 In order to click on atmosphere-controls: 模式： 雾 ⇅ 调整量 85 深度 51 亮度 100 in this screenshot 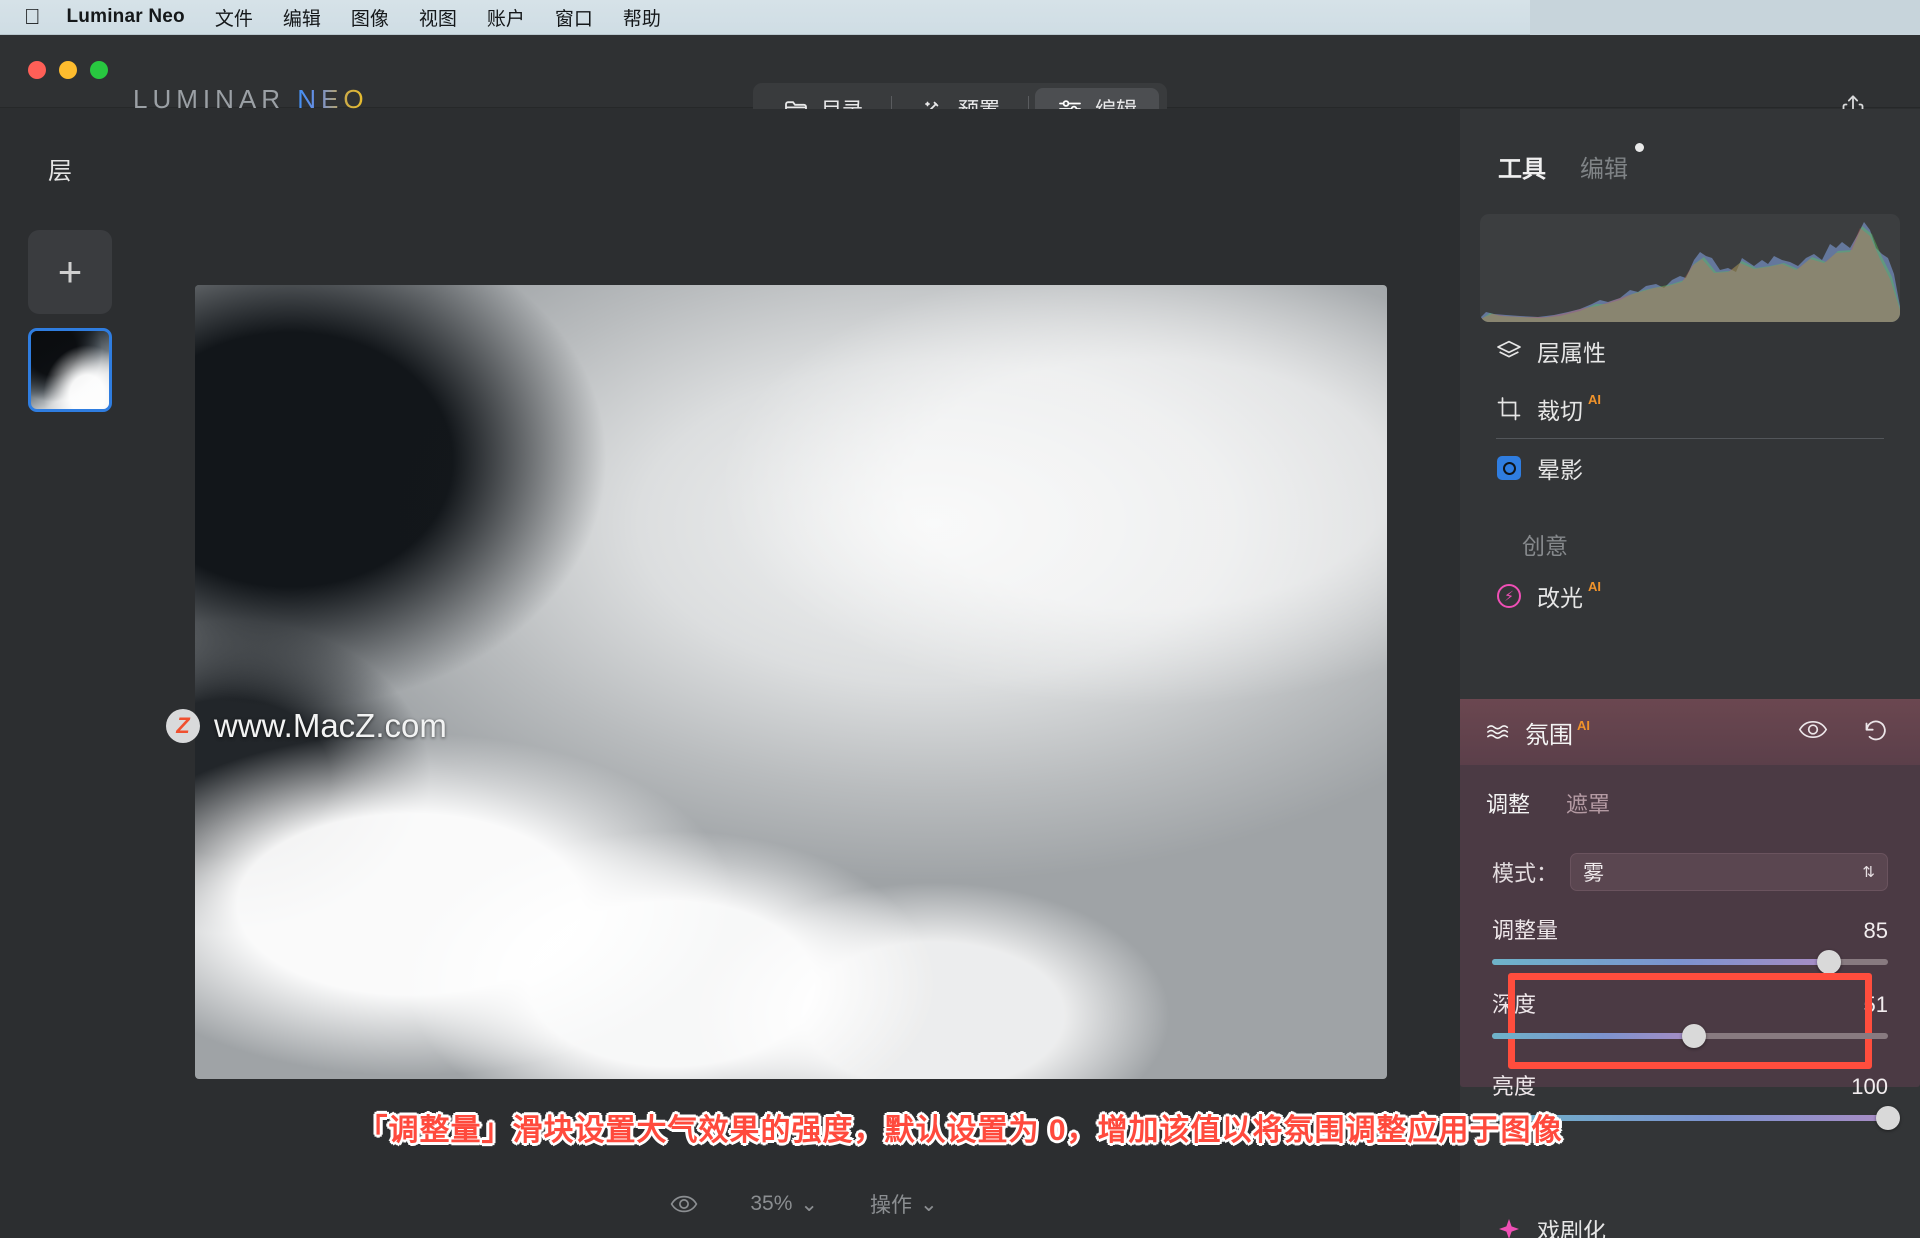, I will do `click(1690, 991)`.